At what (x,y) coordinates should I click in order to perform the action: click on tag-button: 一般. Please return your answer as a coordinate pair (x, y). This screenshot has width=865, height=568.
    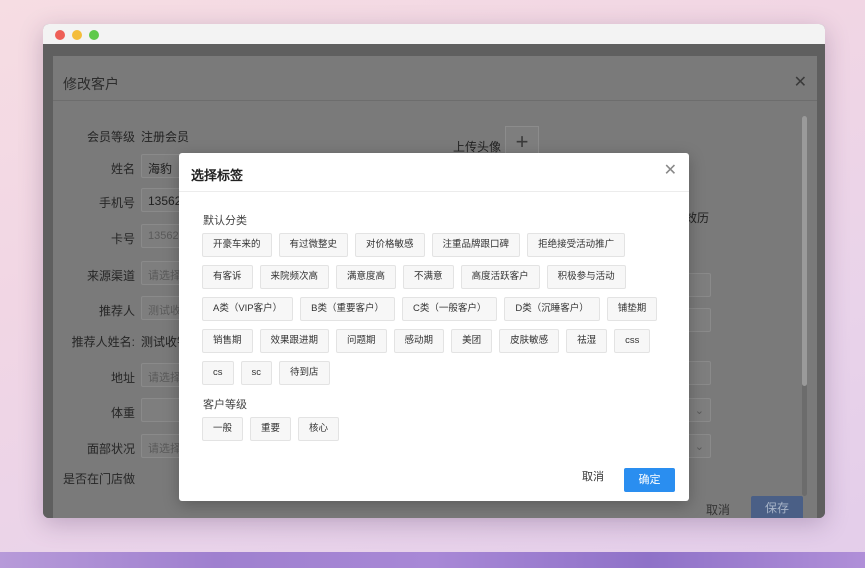
    Looking at the image, I should click on (223, 429).